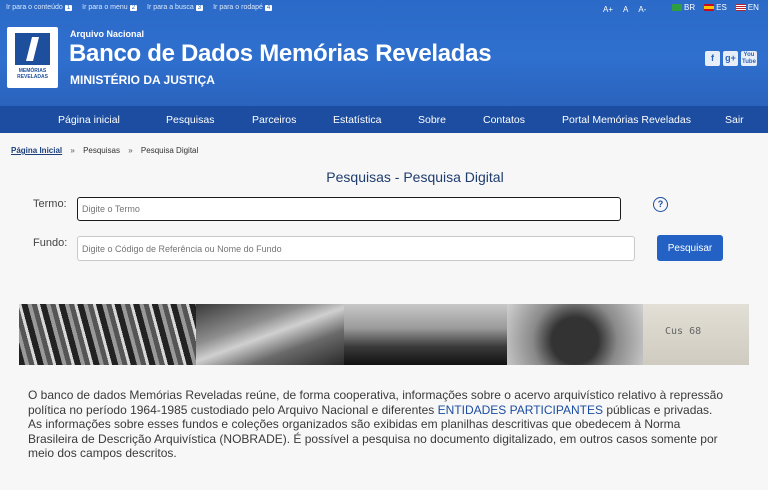 The image size is (768, 490). What do you see at coordinates (749, 58) in the screenshot?
I see `youtube-icon: You Tube` at bounding box center [749, 58].